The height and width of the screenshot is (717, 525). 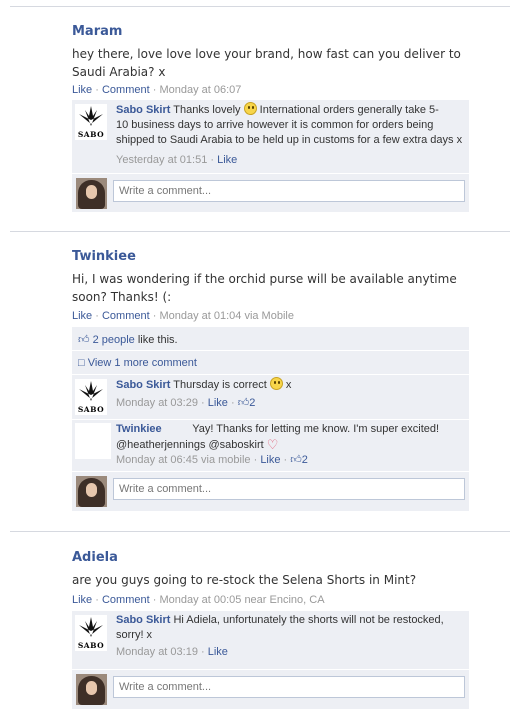 What do you see at coordinates (183, 460) in the screenshot?
I see `reply-time: Monday at 06:45 via mobile` at bounding box center [183, 460].